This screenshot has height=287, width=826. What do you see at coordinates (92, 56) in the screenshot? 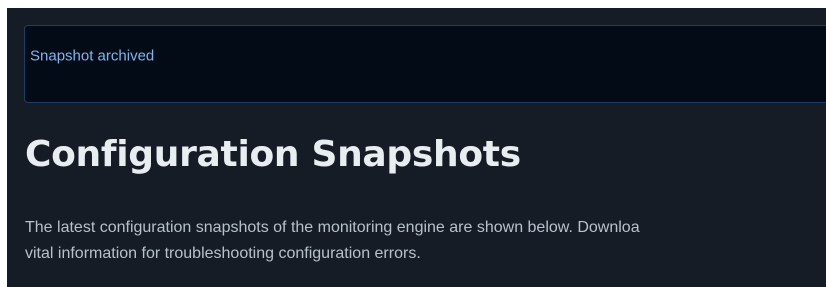
I see `alert-message: Snapshot archived` at bounding box center [92, 56].